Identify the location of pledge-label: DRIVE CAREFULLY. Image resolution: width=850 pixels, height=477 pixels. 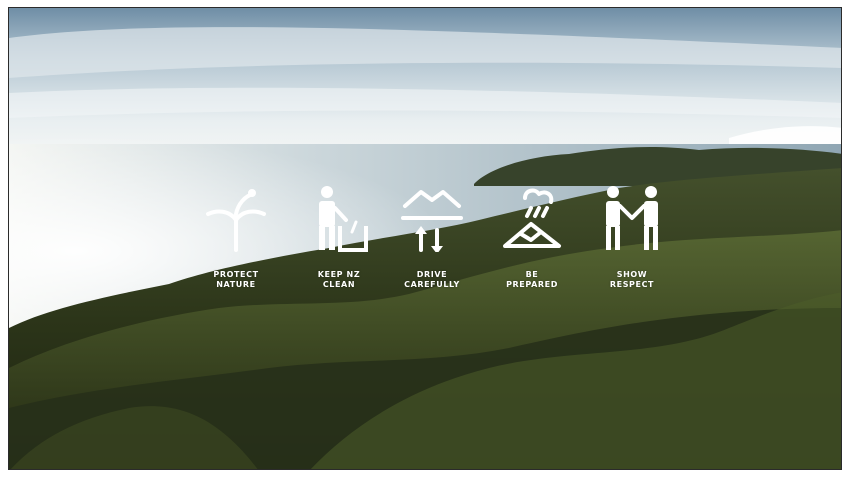
(432, 279).